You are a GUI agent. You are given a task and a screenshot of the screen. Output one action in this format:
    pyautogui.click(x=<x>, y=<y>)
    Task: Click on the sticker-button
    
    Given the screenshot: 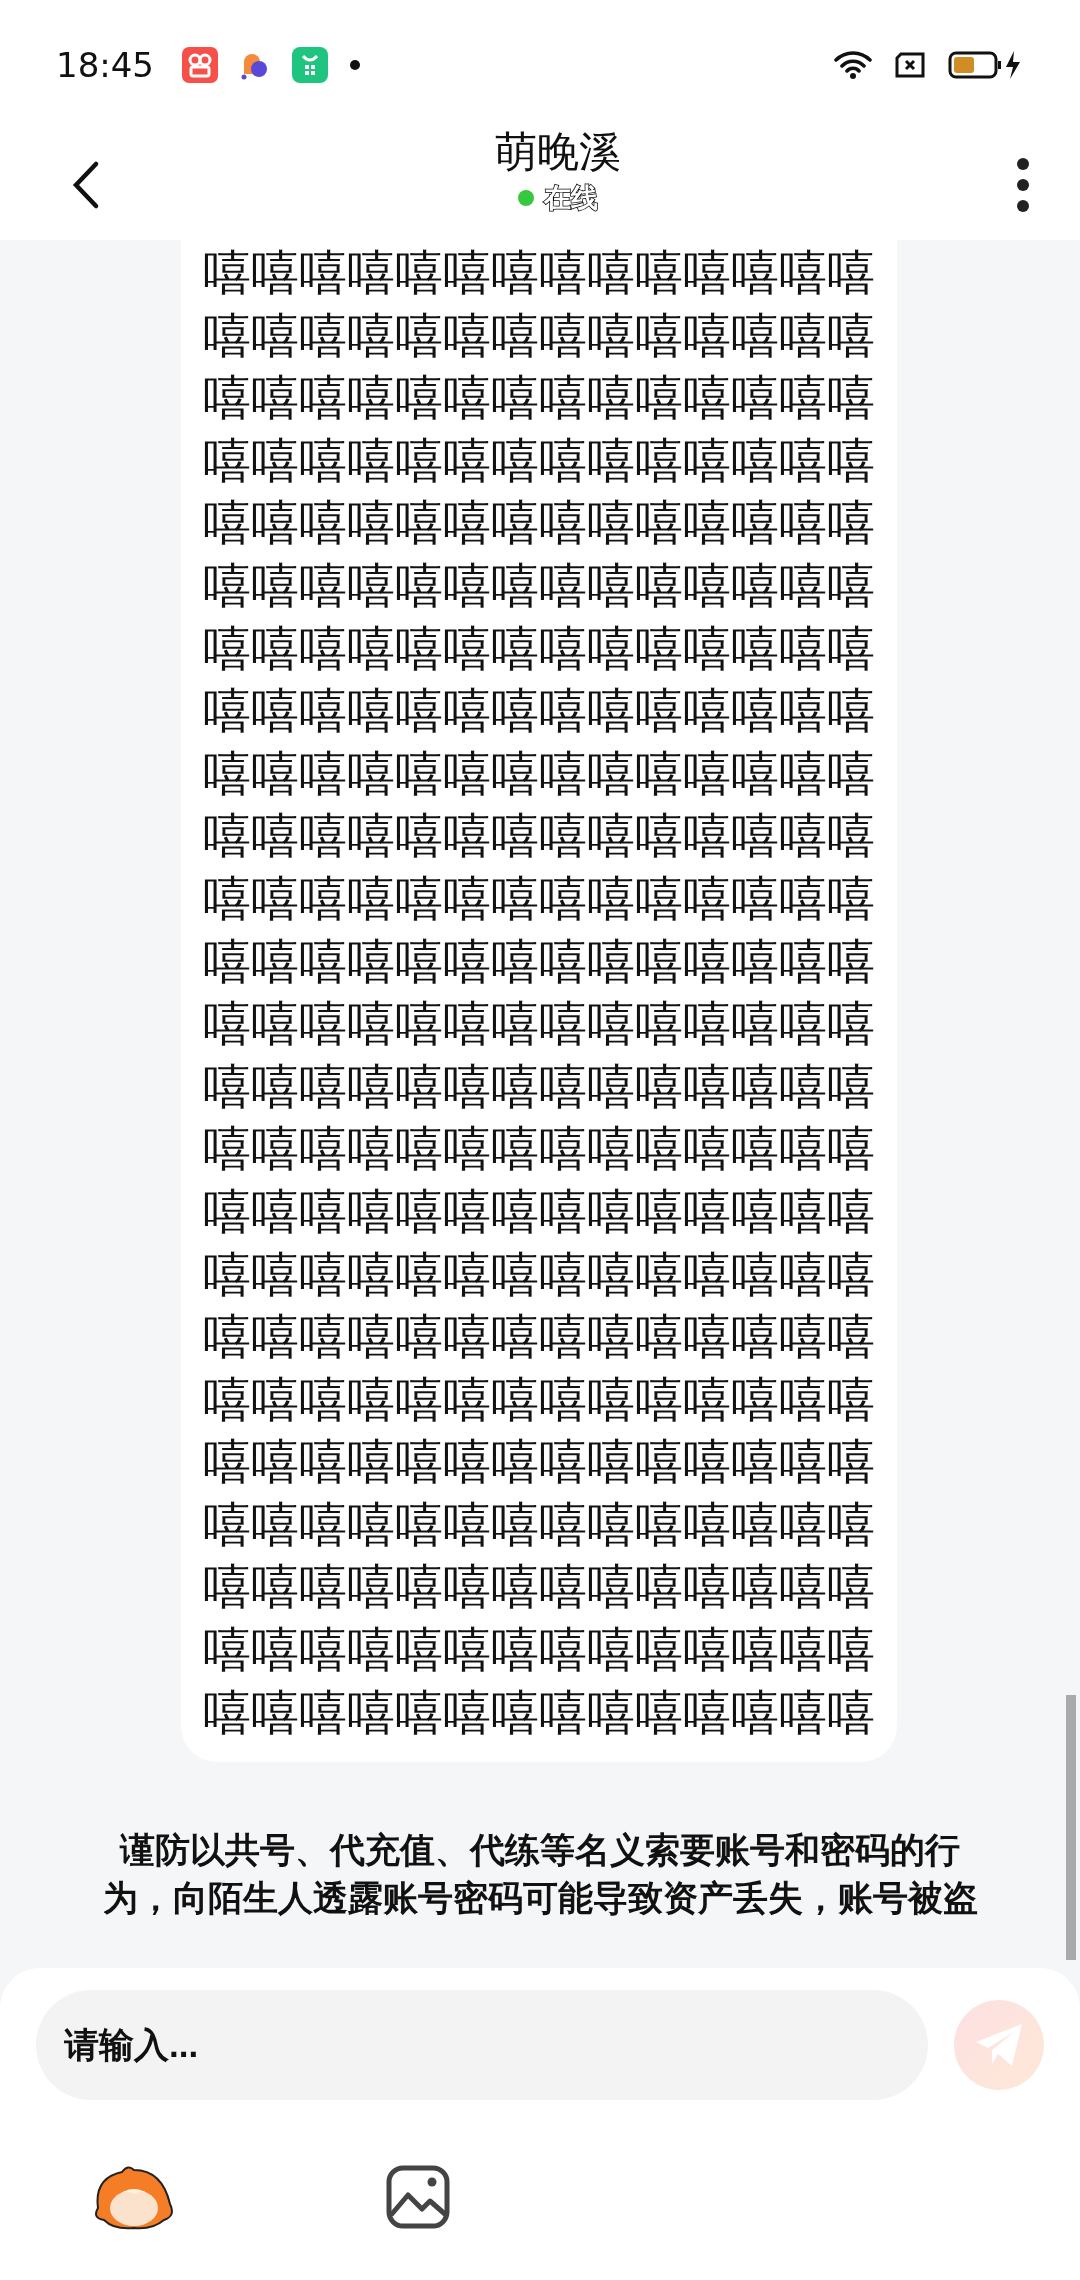 What is the action you would take?
    pyautogui.click(x=134, y=2197)
    